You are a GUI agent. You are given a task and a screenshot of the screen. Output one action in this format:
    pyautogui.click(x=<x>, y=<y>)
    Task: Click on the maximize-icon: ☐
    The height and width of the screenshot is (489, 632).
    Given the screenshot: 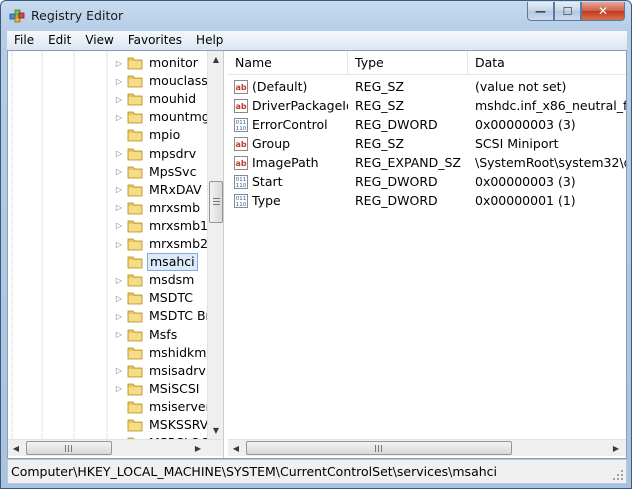 What is the action you would take?
    pyautogui.click(x=567, y=11)
    